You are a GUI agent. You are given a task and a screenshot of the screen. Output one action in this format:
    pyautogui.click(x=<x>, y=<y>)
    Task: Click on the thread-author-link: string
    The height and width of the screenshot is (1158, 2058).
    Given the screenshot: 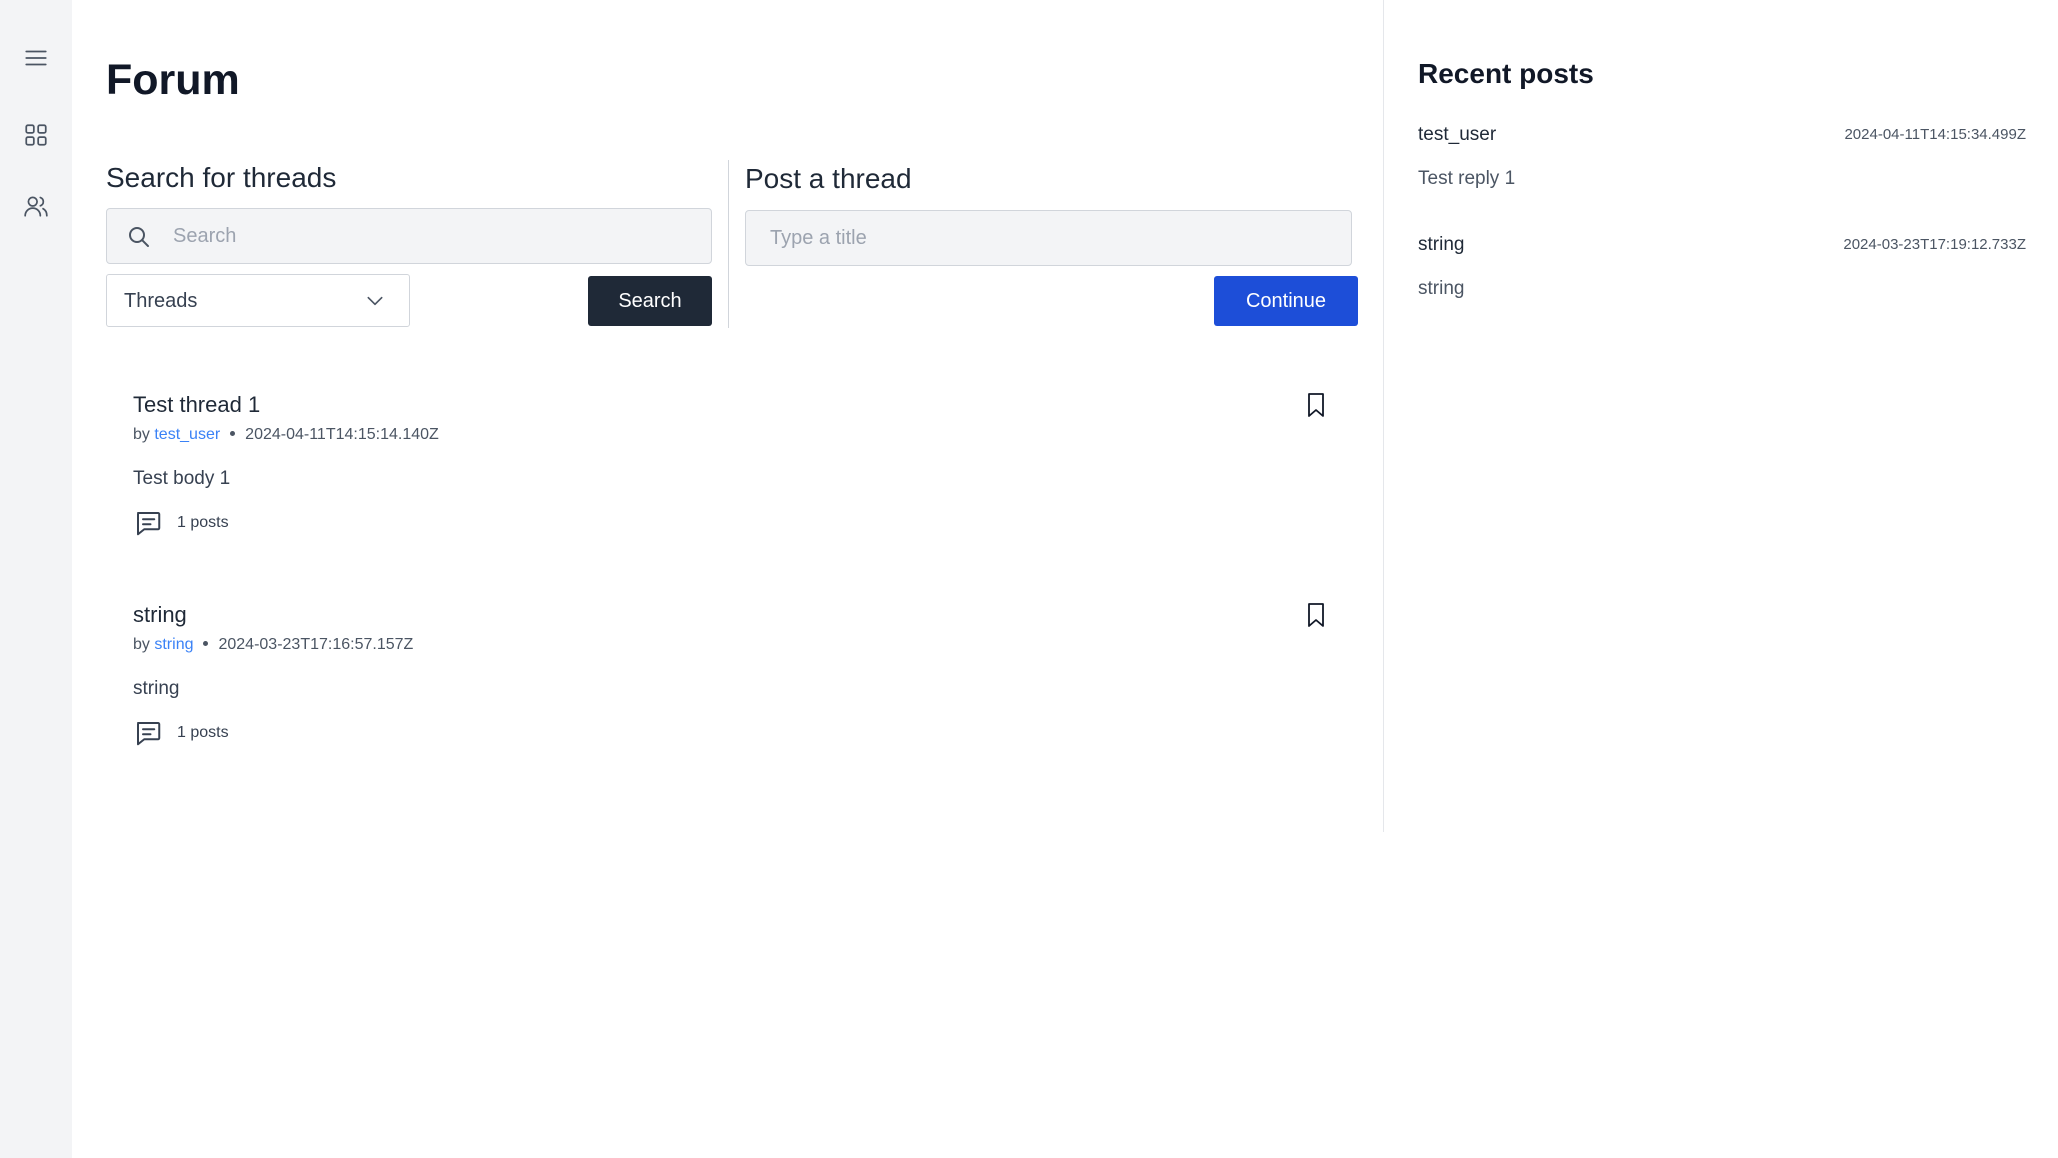 What is the action you would take?
    pyautogui.click(x=173, y=644)
    